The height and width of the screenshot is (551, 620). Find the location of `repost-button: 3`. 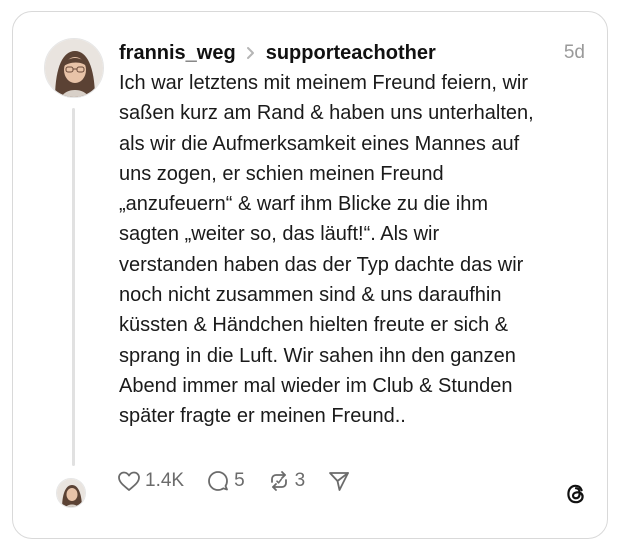

repost-button: 3 is located at coordinates (286, 481).